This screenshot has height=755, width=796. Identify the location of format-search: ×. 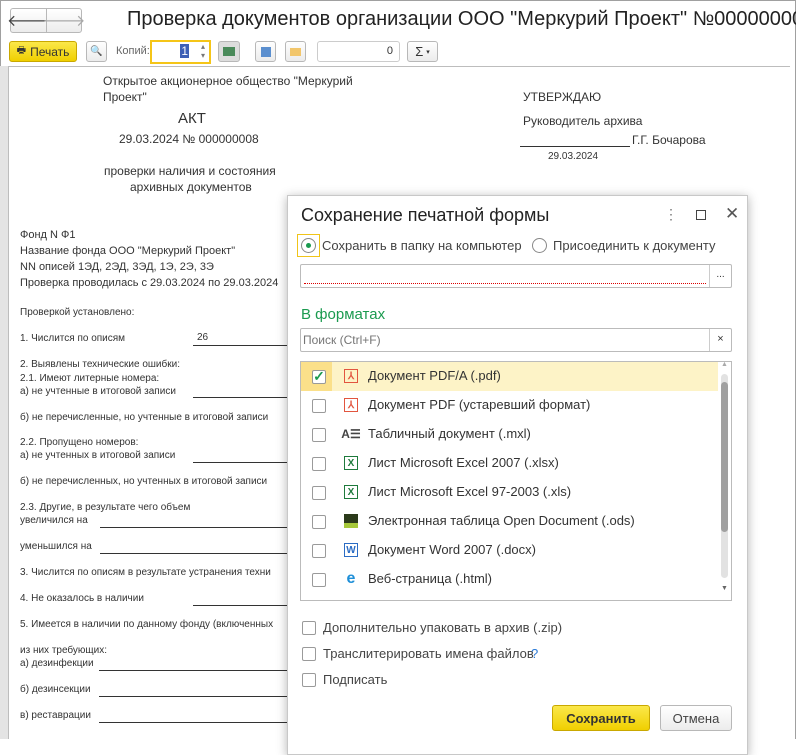
(516, 340).